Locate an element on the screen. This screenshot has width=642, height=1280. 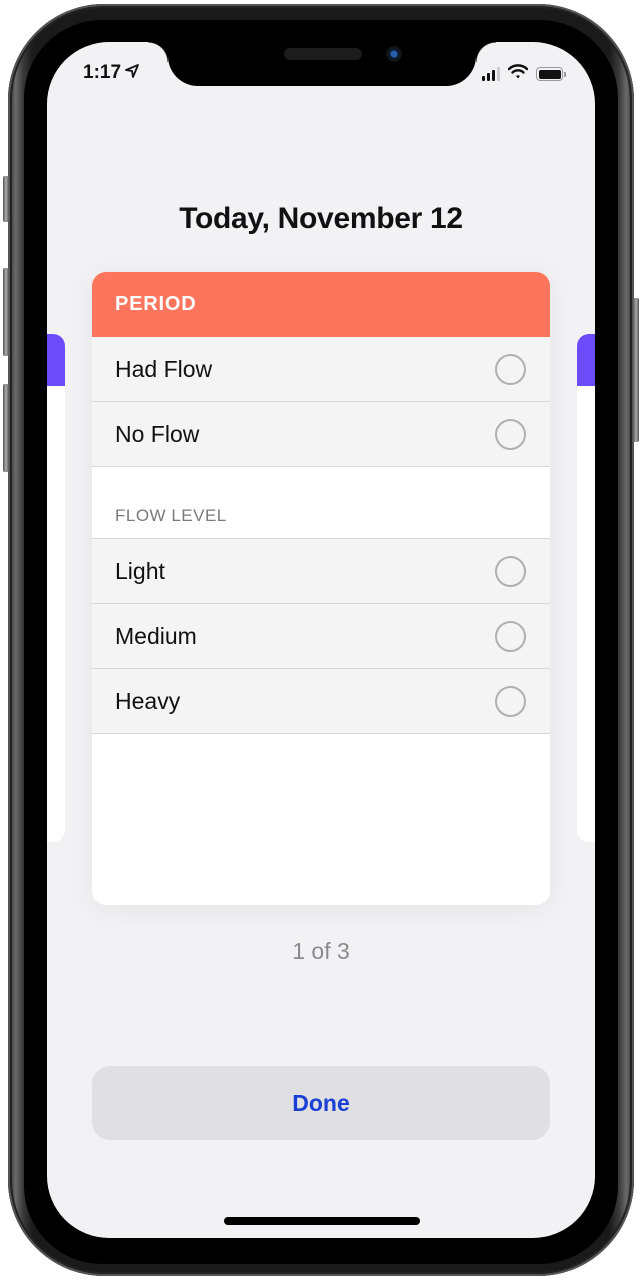
section-header-flow-level: FLOW LEVEL is located at coordinates (321, 503).